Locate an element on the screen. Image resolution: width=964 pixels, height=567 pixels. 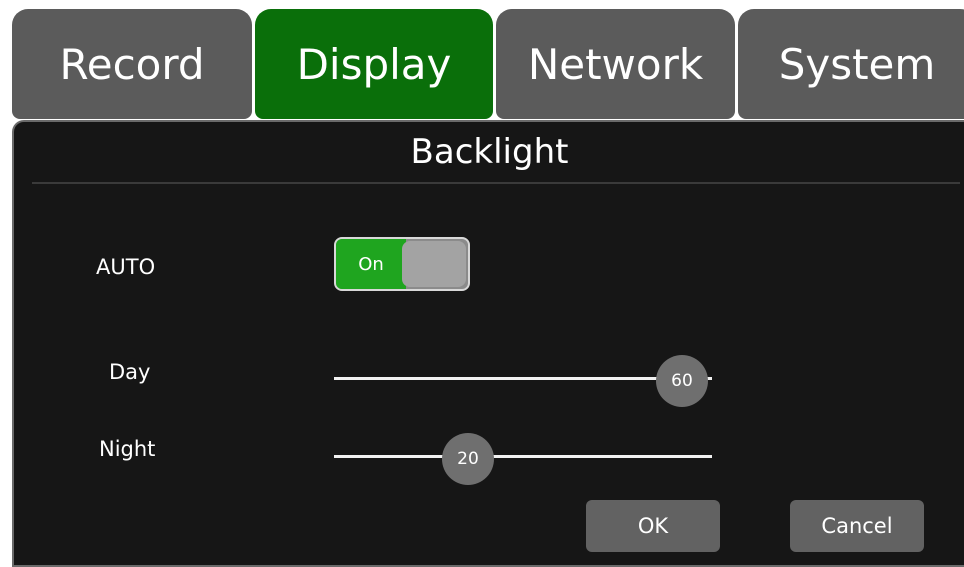
auto-toggle: On is located at coordinates (402, 264).